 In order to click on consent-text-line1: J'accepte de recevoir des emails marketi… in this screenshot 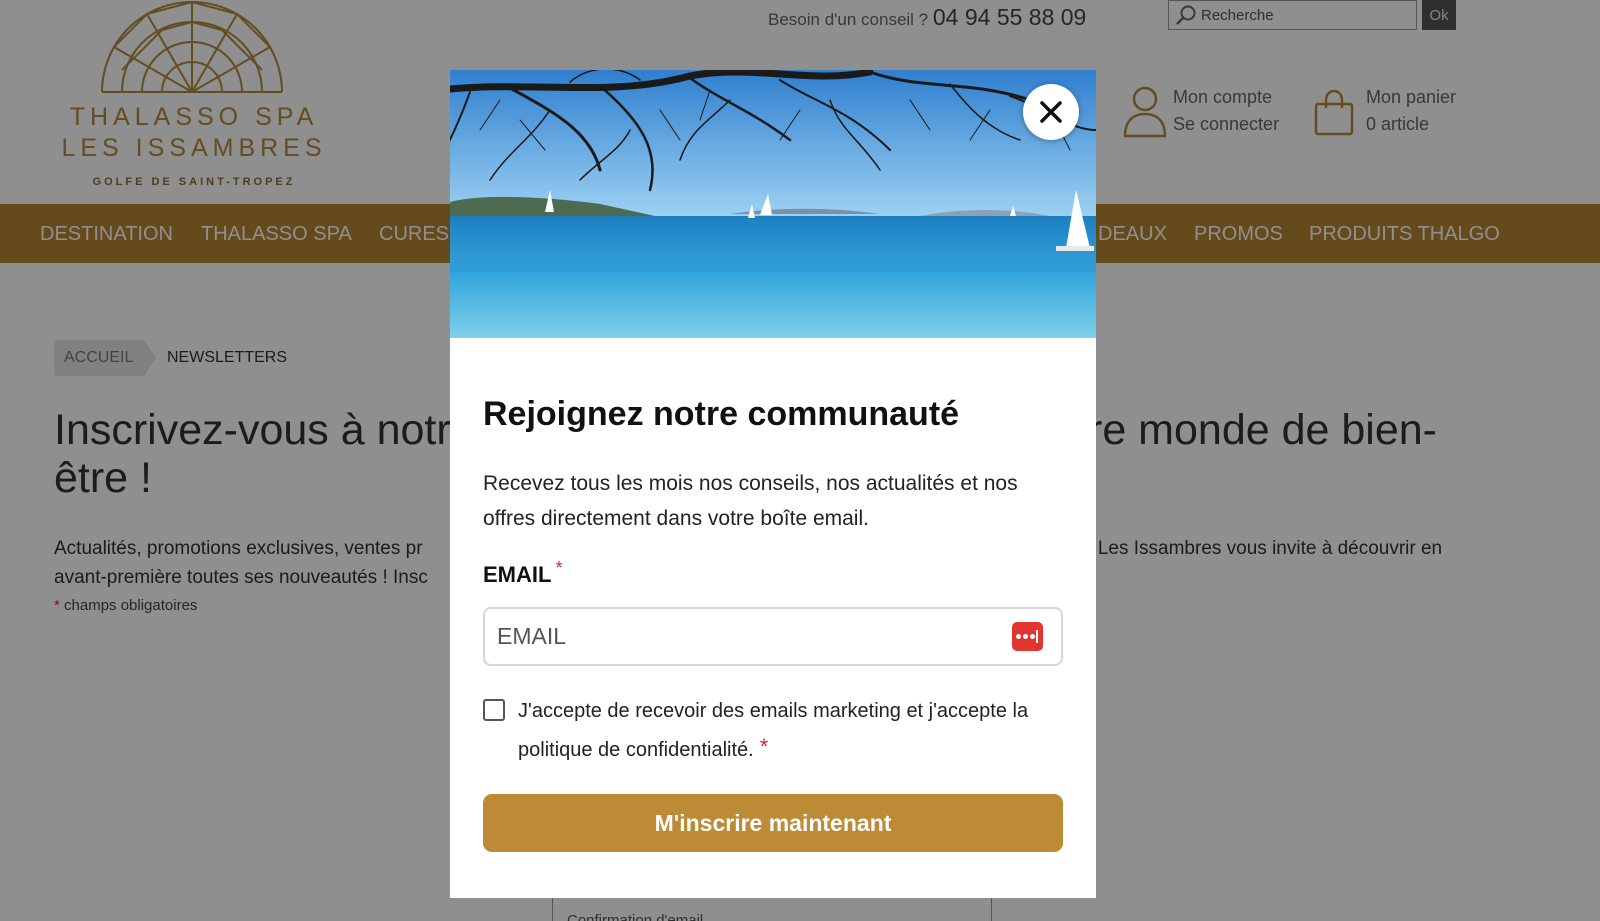, I will do `click(773, 711)`.